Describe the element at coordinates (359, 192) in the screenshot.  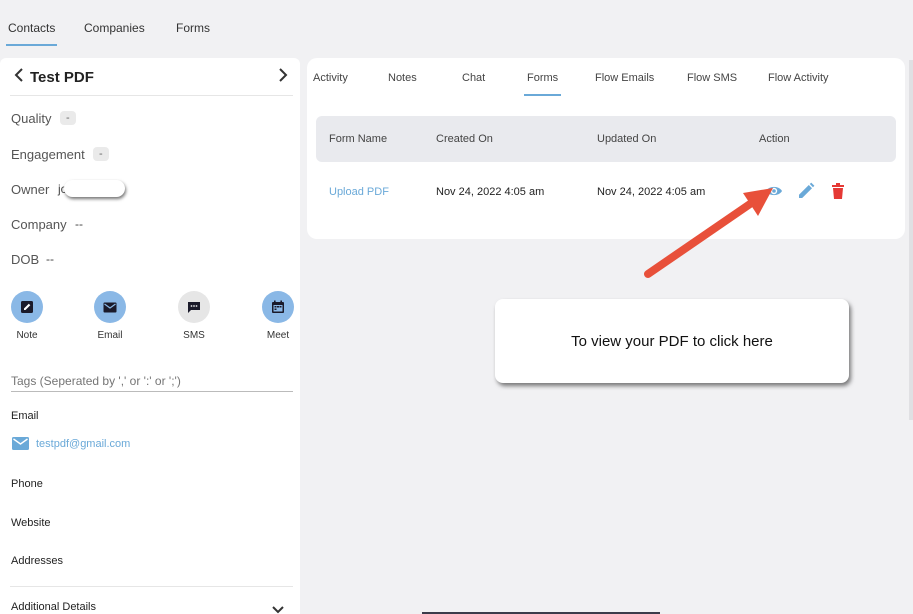
I see `form-name-link: Upload PDF` at that location.